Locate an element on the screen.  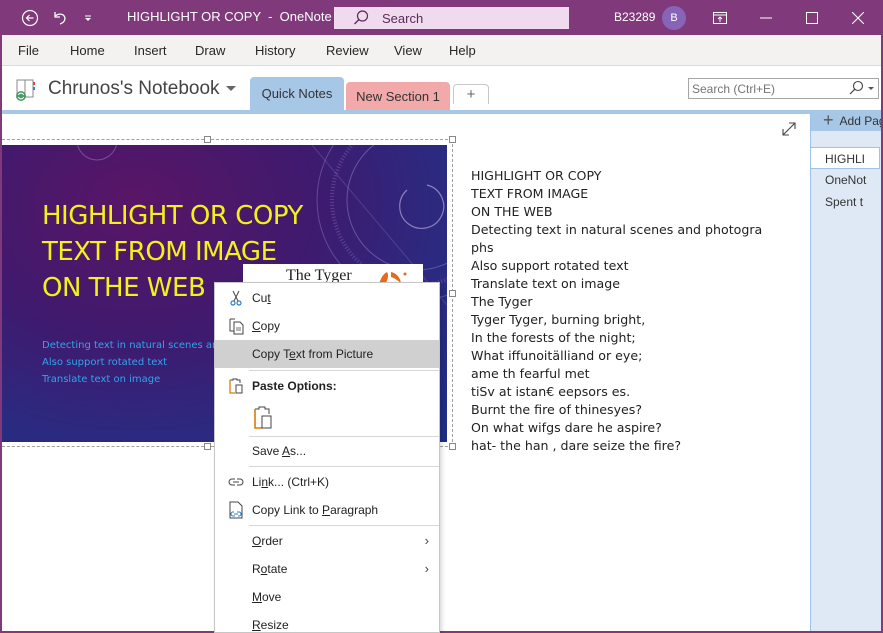
window-title: HIGHLIGHT OR COPY - OneNote is located at coordinates (229, 16).